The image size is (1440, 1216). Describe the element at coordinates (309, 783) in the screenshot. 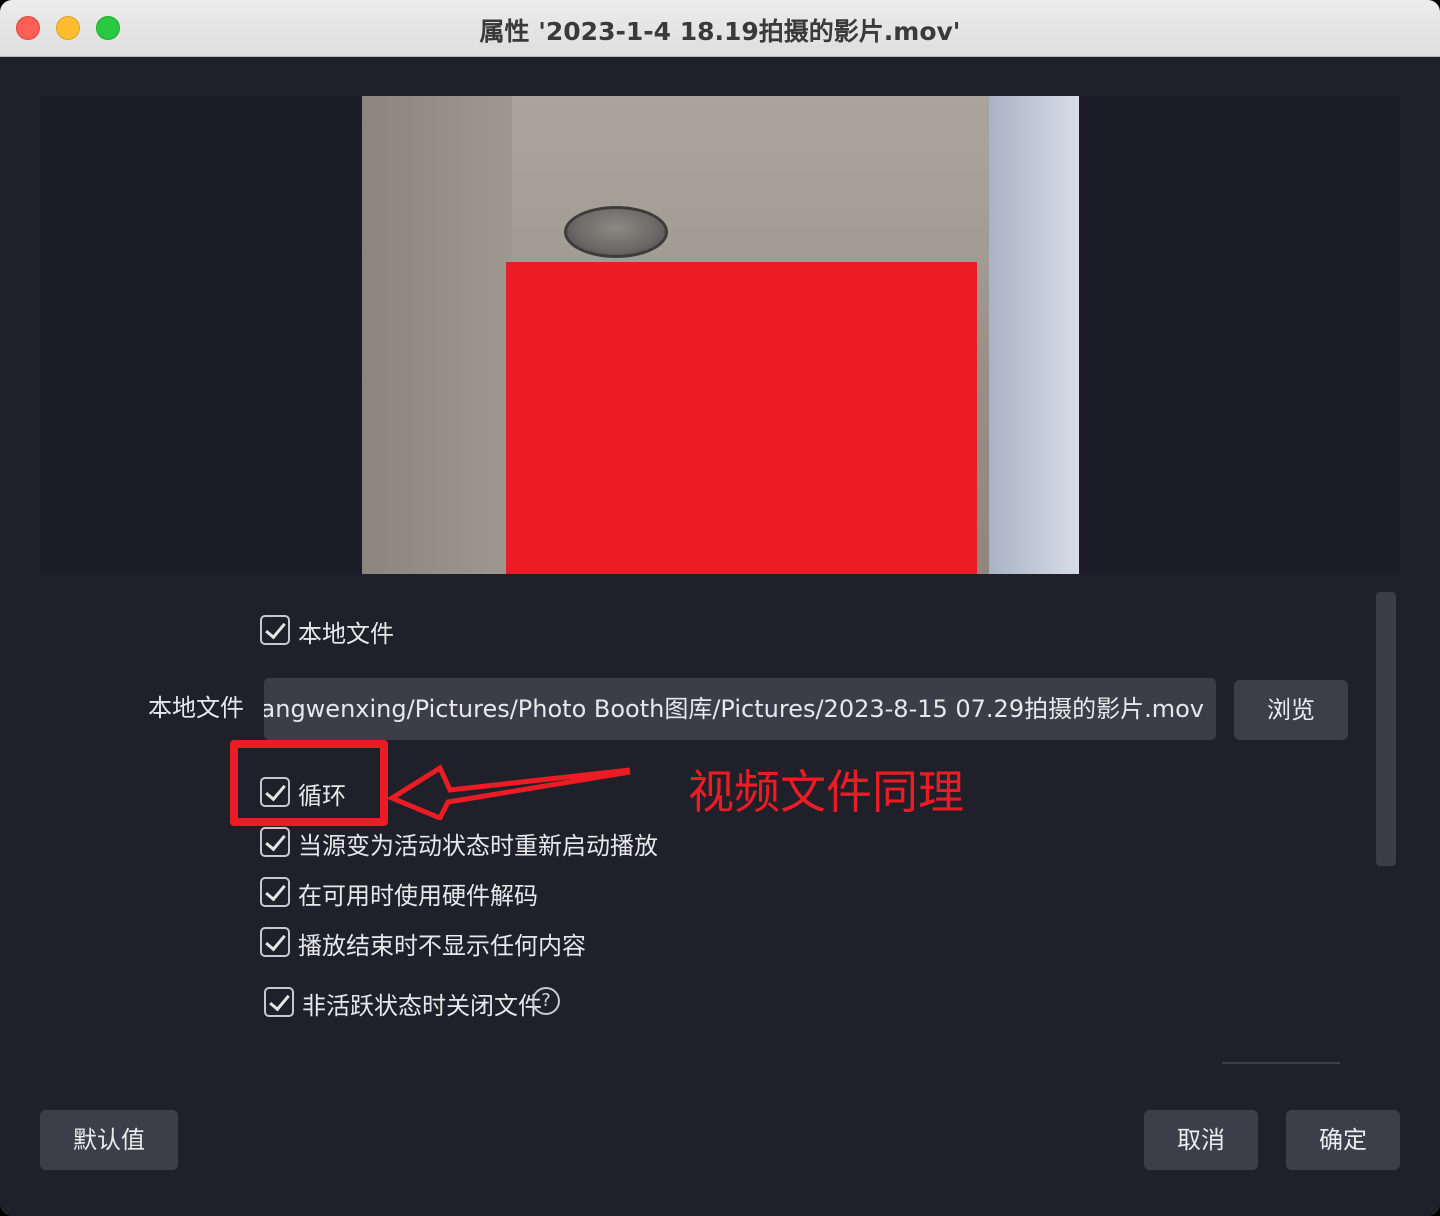

I see `annotation-highlight-box` at that location.